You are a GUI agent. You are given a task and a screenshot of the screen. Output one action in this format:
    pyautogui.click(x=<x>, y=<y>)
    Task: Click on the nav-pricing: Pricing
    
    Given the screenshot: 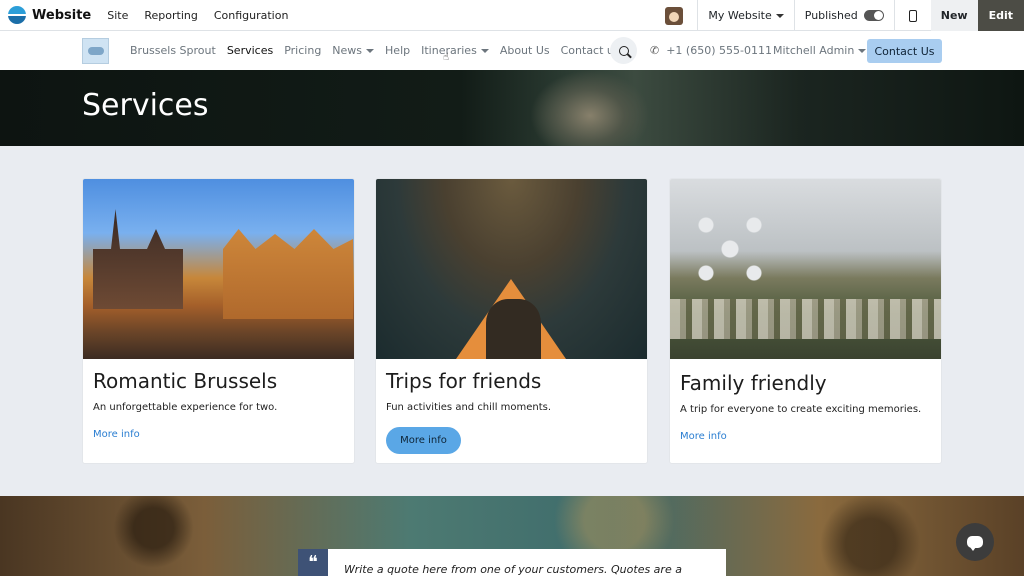 What is the action you would take?
    pyautogui.click(x=302, y=50)
    